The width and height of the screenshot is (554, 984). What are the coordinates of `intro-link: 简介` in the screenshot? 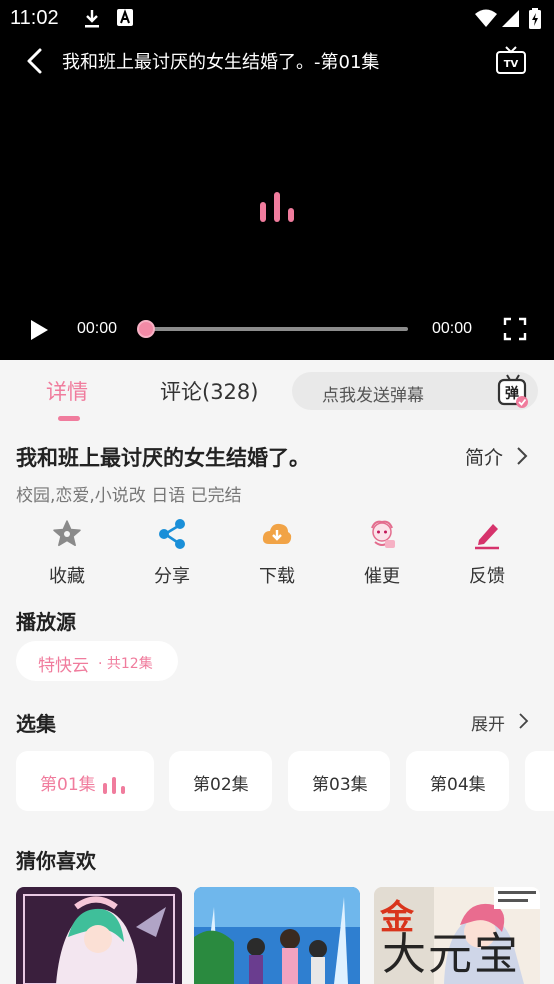 It's located at (484, 456).